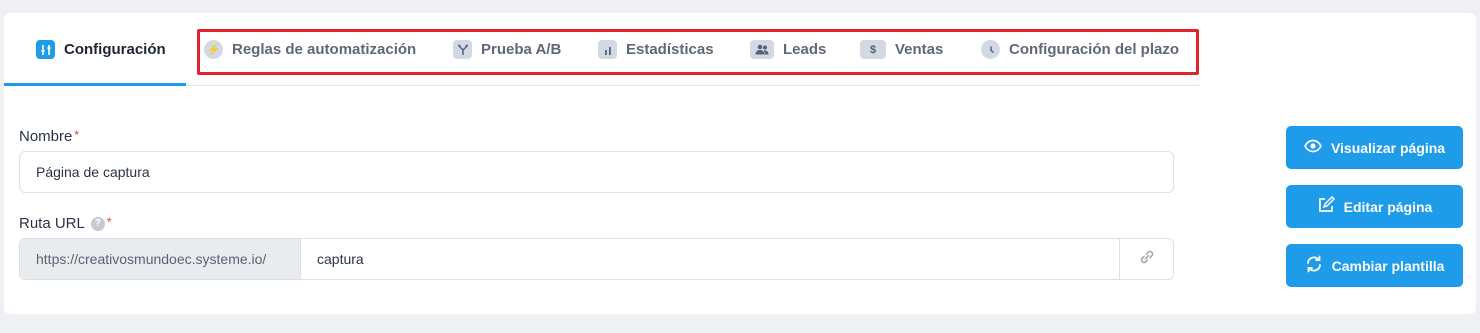 This screenshot has height=333, width=1480. I want to click on link-icon, so click(1147, 259).